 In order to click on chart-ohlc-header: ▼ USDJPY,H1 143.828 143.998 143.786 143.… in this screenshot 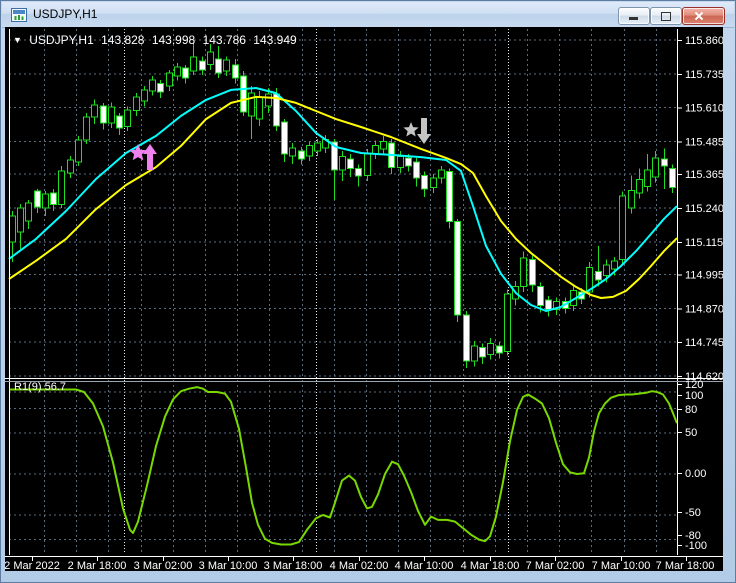, I will do `click(157, 40)`.